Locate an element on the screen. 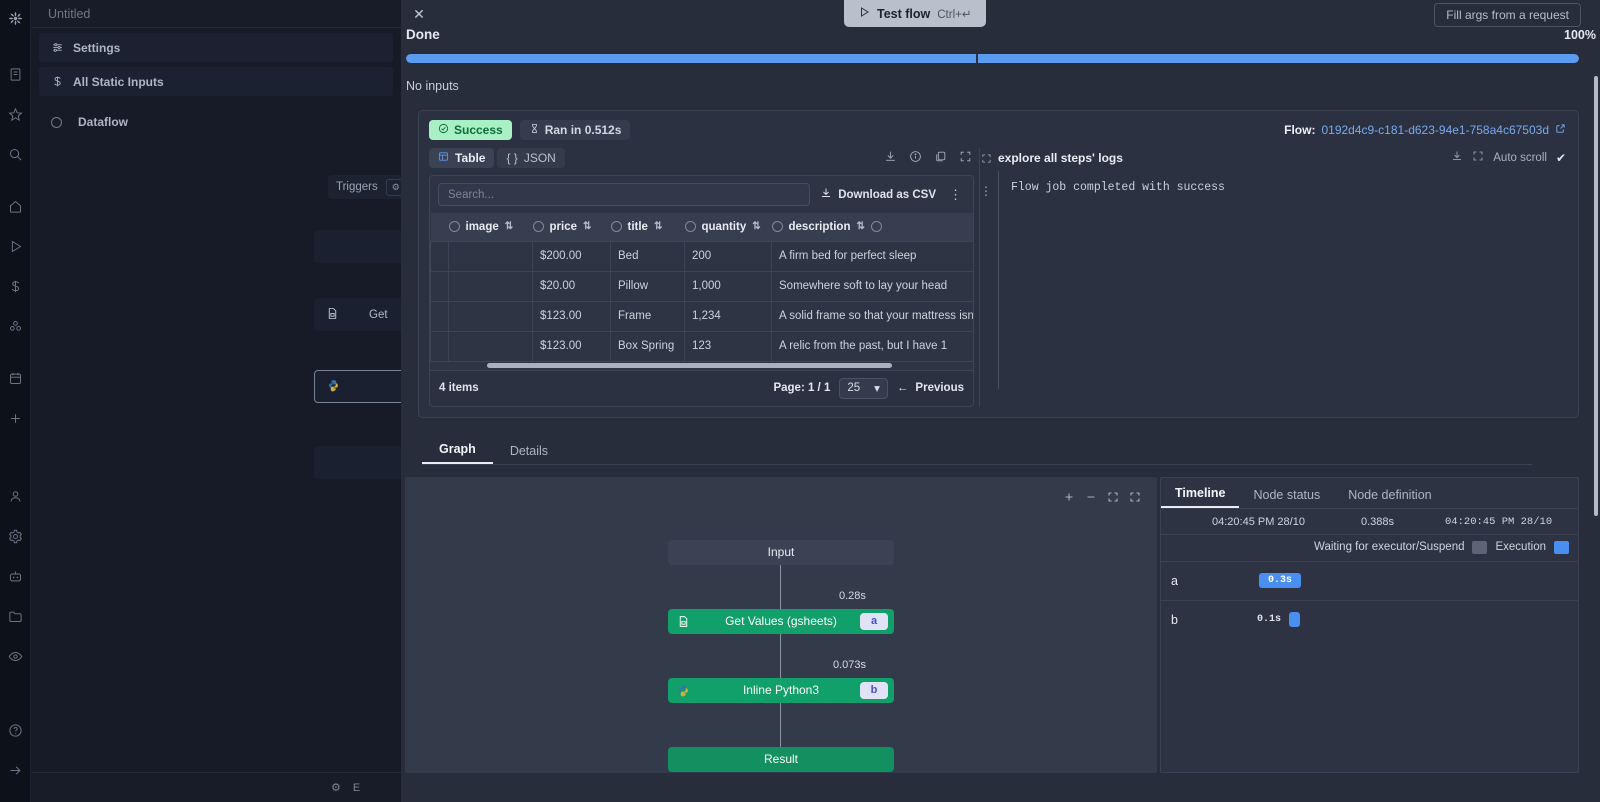  th-label: quantity is located at coordinates (724, 226).